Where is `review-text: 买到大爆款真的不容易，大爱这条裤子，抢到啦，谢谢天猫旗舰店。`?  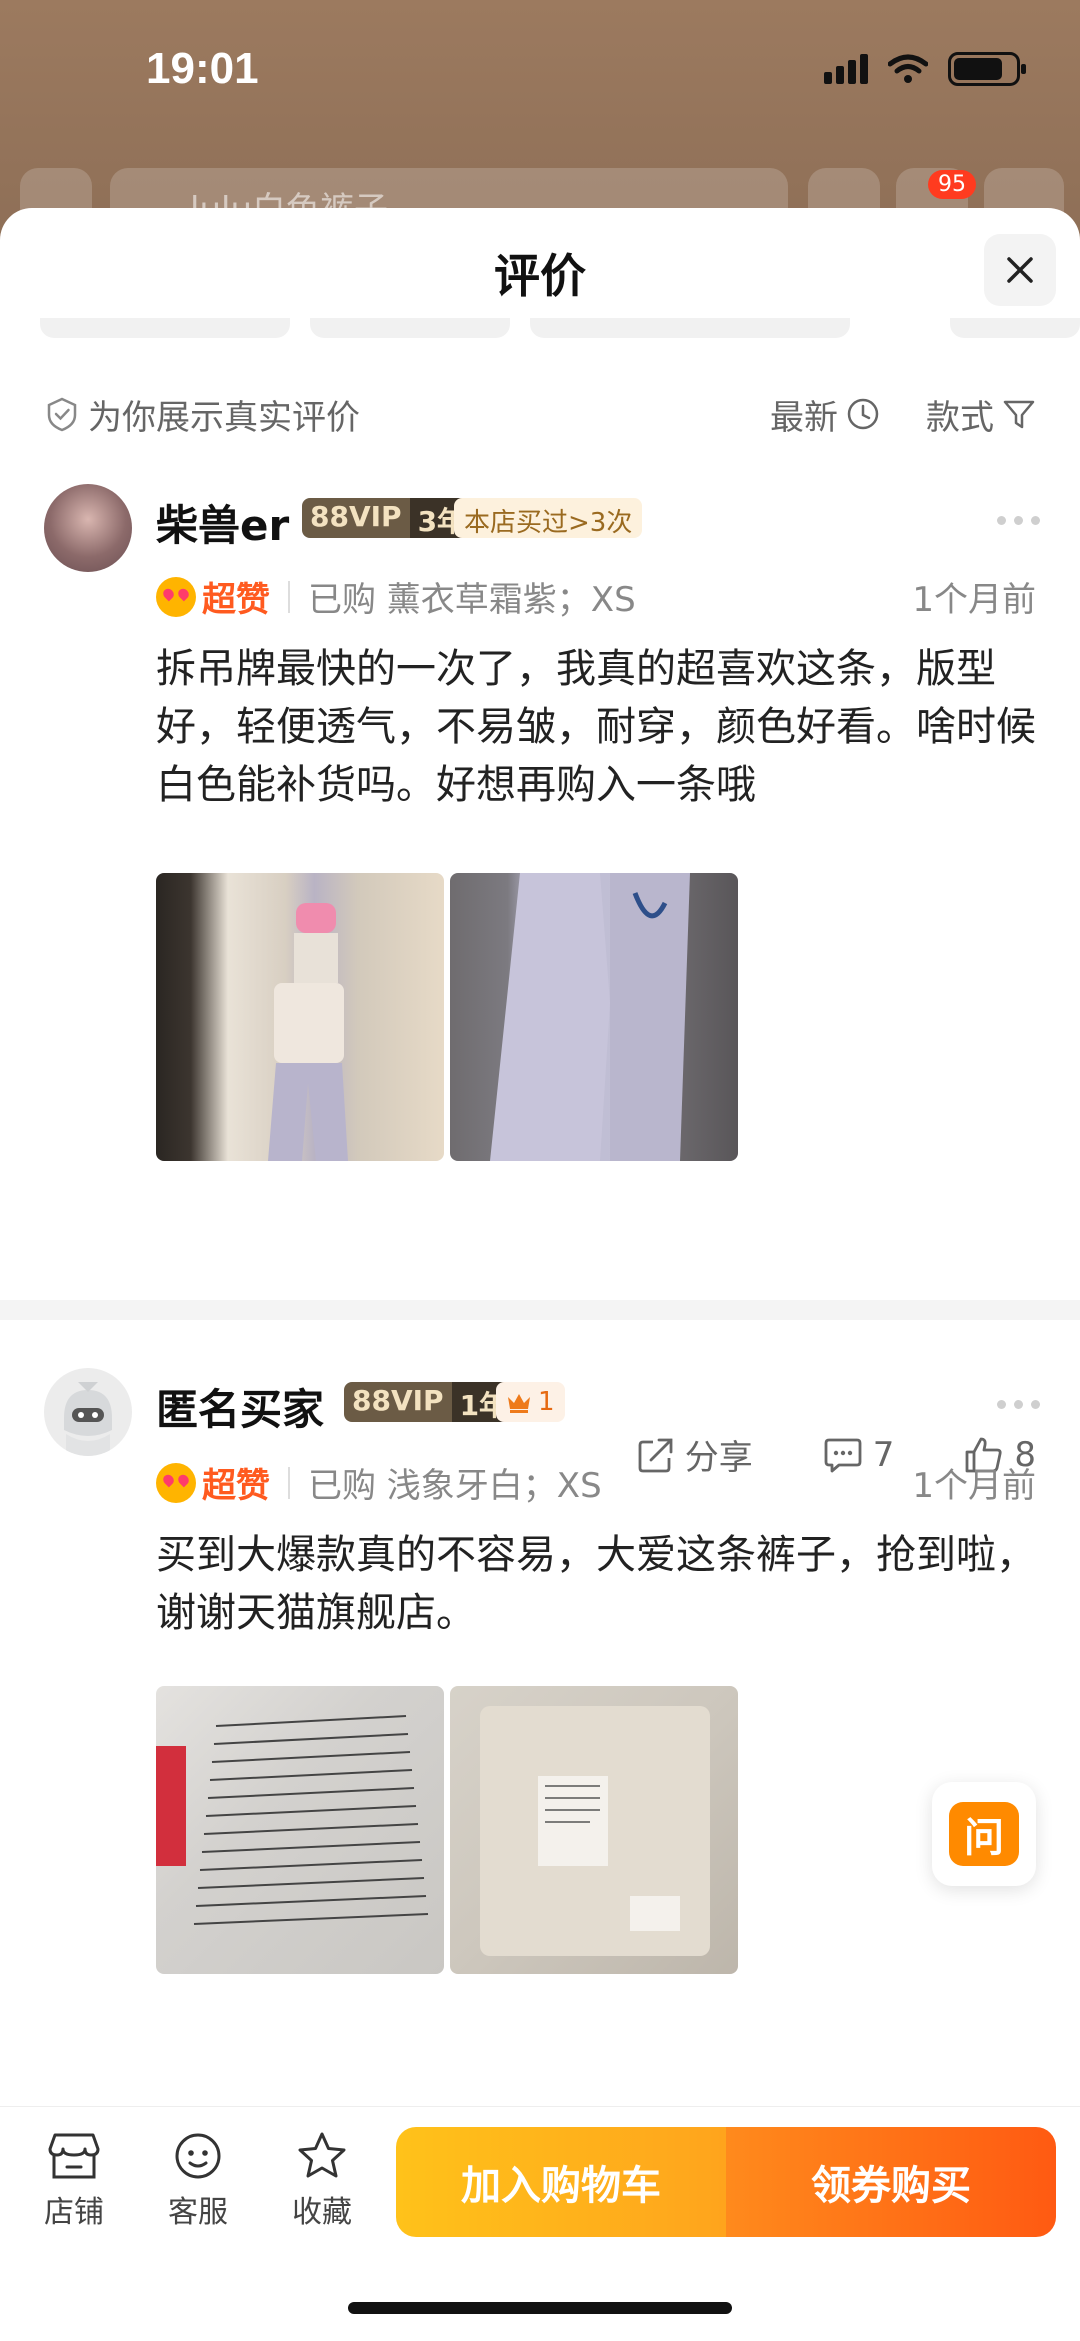
review-text: 买到大爆款真的不容易，大爱这条裤子，抢到啦，谢谢天猫旗舰店。 is located at coordinates (596, 1584).